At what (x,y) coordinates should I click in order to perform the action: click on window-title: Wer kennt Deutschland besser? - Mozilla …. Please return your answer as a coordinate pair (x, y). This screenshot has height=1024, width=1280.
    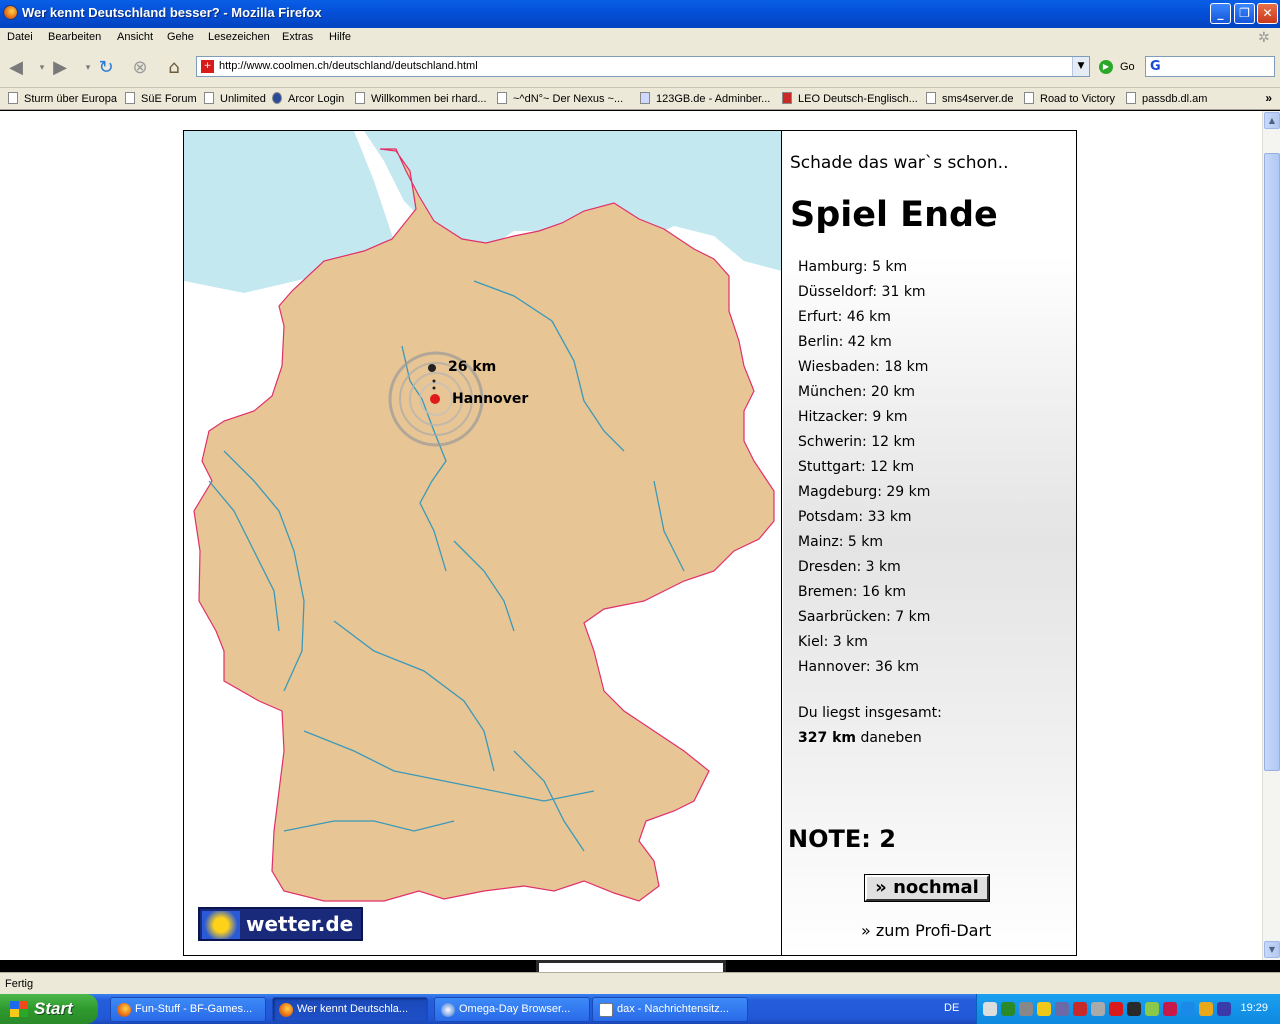
    Looking at the image, I should click on (172, 12).